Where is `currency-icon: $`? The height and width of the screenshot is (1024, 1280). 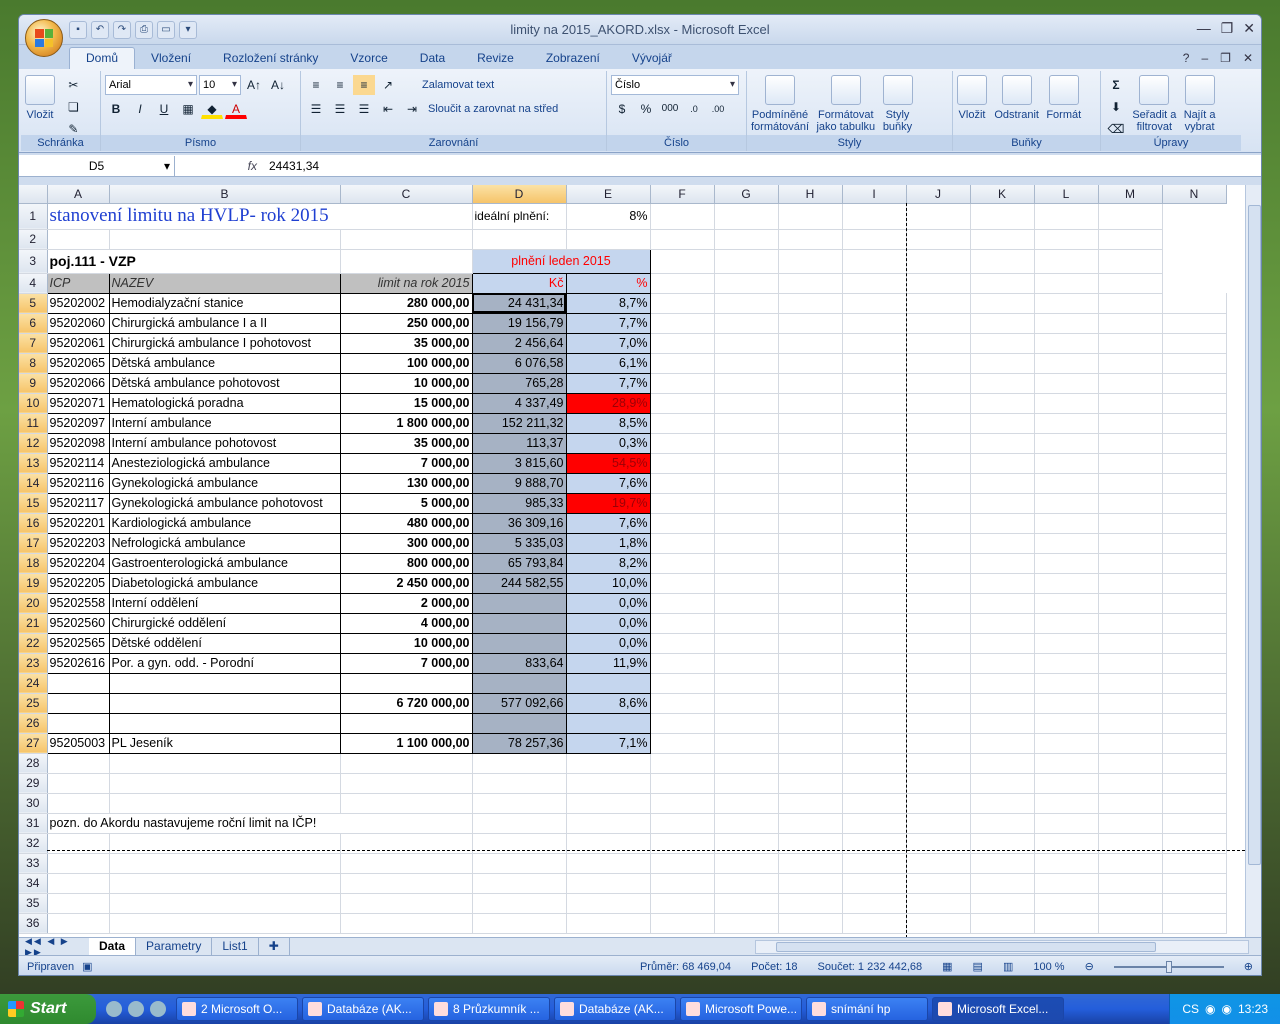 currency-icon: $ is located at coordinates (622, 109).